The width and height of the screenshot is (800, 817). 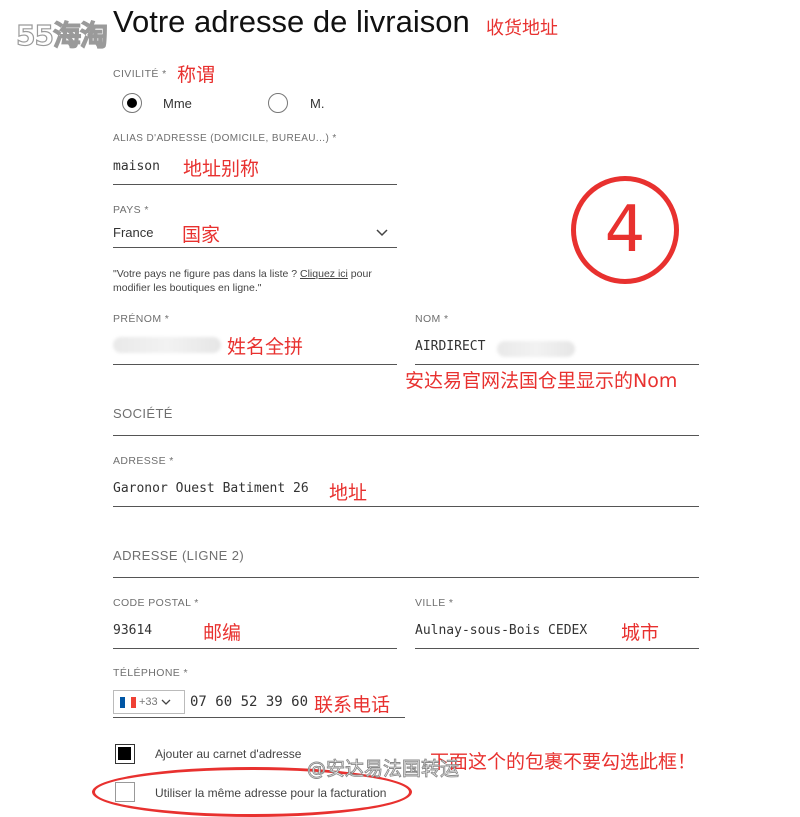 What do you see at coordinates (140, 74) in the screenshot?
I see `civility-label: CIVILITÉ *` at bounding box center [140, 74].